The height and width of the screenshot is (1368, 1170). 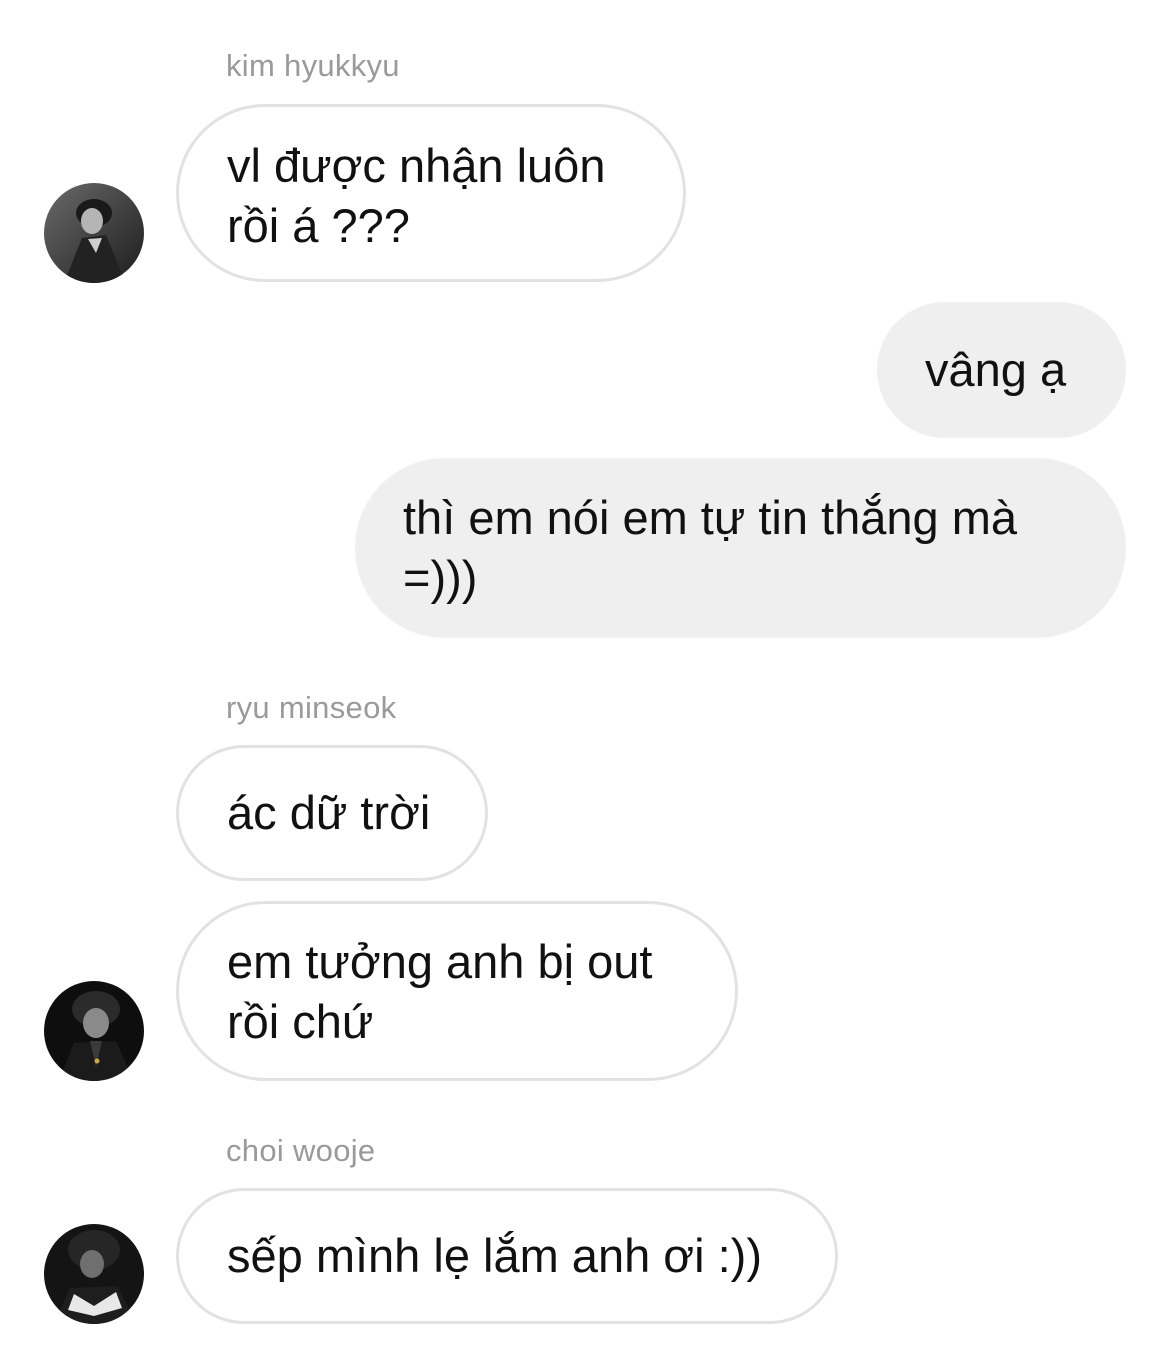 What do you see at coordinates (431, 193) in the screenshot?
I see `incoming-message-bubble: vl được nhận luôn rồi á ???` at bounding box center [431, 193].